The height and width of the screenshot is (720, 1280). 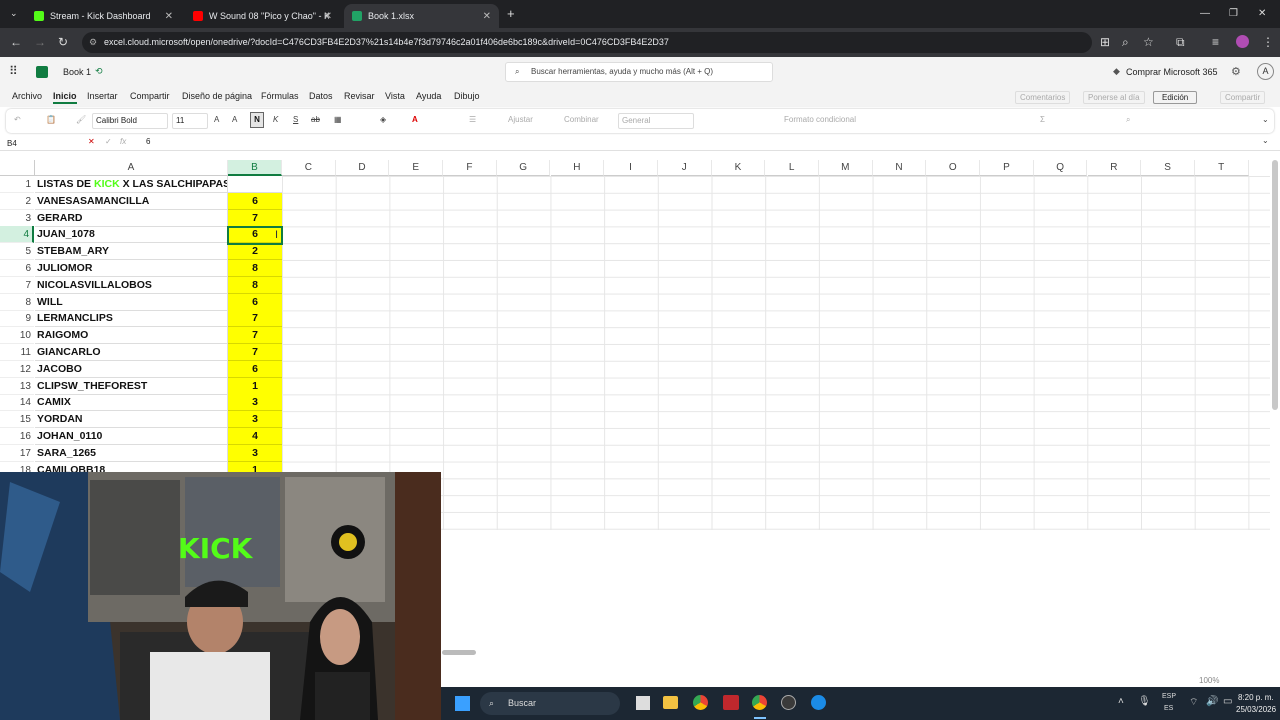 I want to click on clock-date: 25/03/2026, so click(x=1256, y=709).